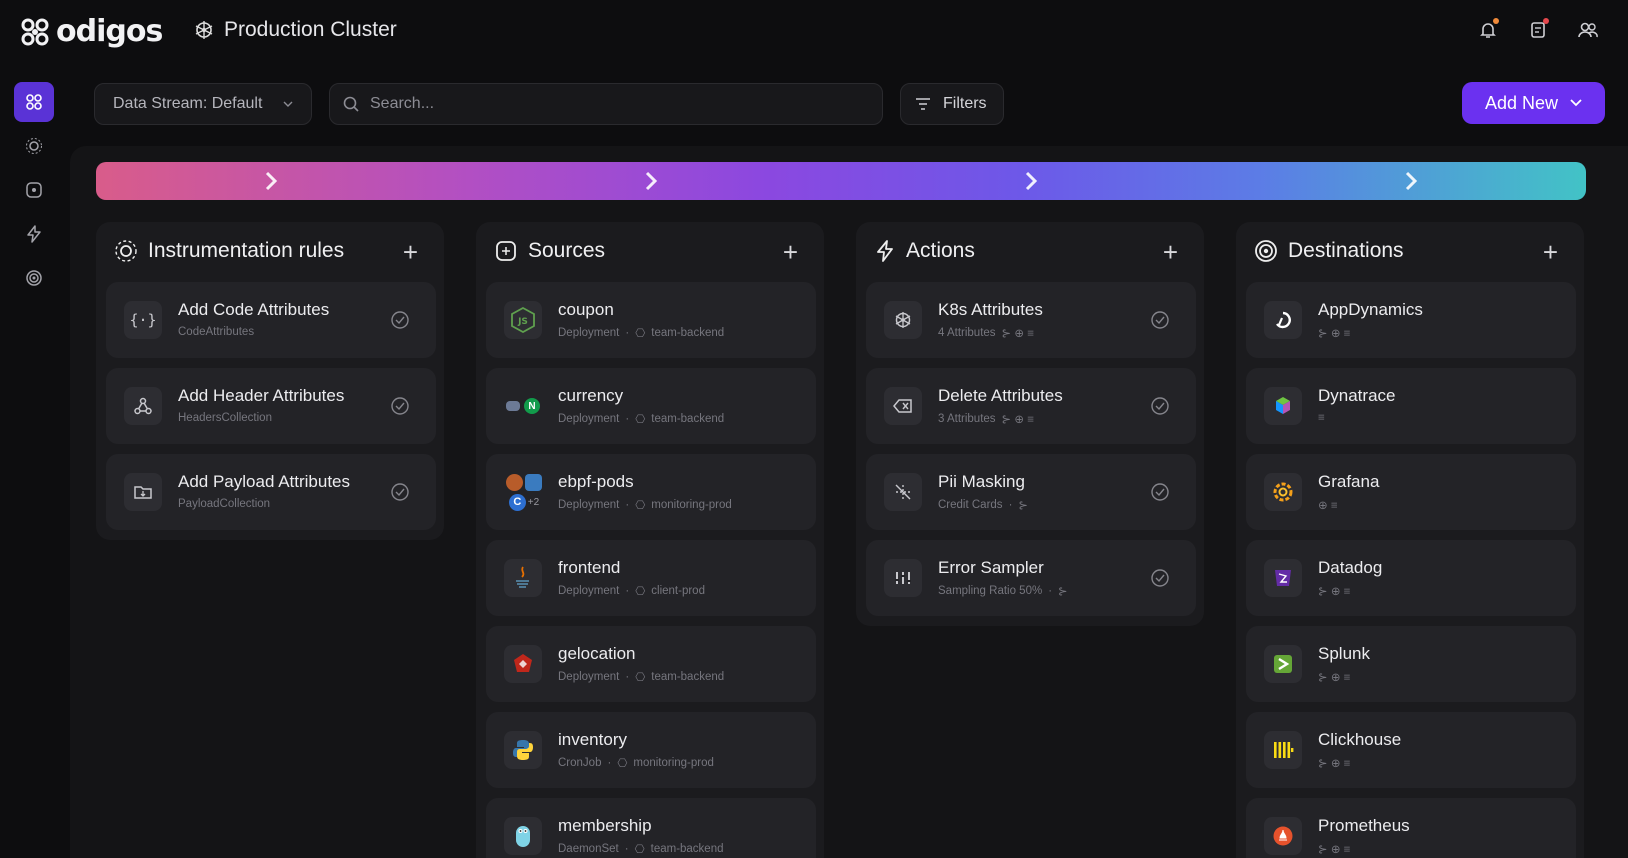  Describe the element at coordinates (1346, 250) in the screenshot. I see `destinations-title: Destinations` at that location.